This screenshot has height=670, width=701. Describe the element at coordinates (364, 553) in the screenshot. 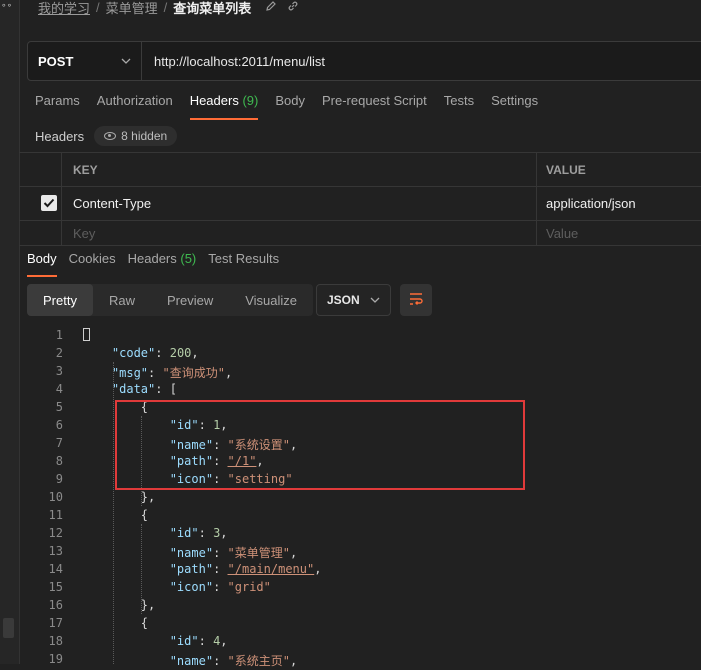

I see `code-line: 13 "name": "菜单管理",` at that location.